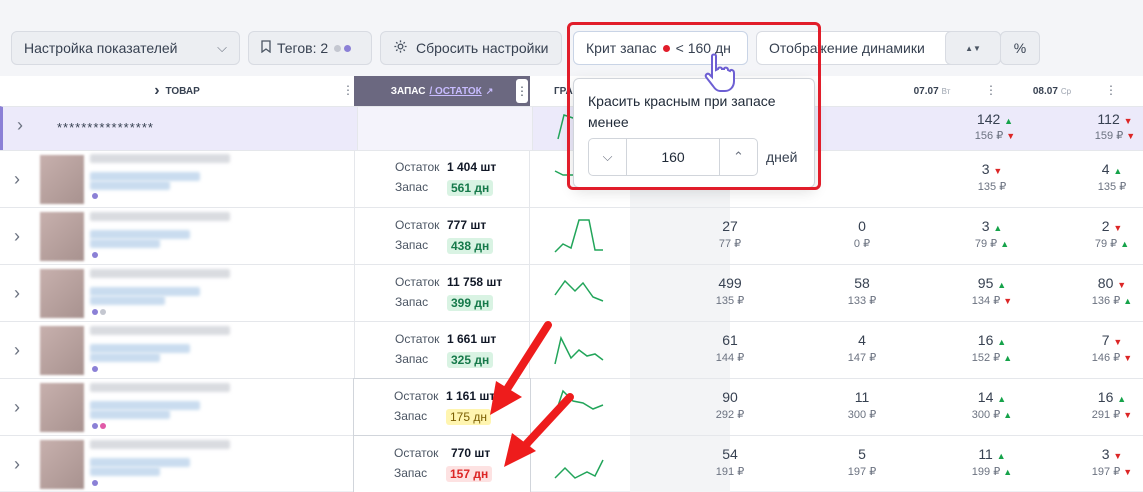 The height and width of the screenshot is (492, 1143). Describe the element at coordinates (1125, 244) in the screenshot. I see `trend-up-icon: ▲` at that location.